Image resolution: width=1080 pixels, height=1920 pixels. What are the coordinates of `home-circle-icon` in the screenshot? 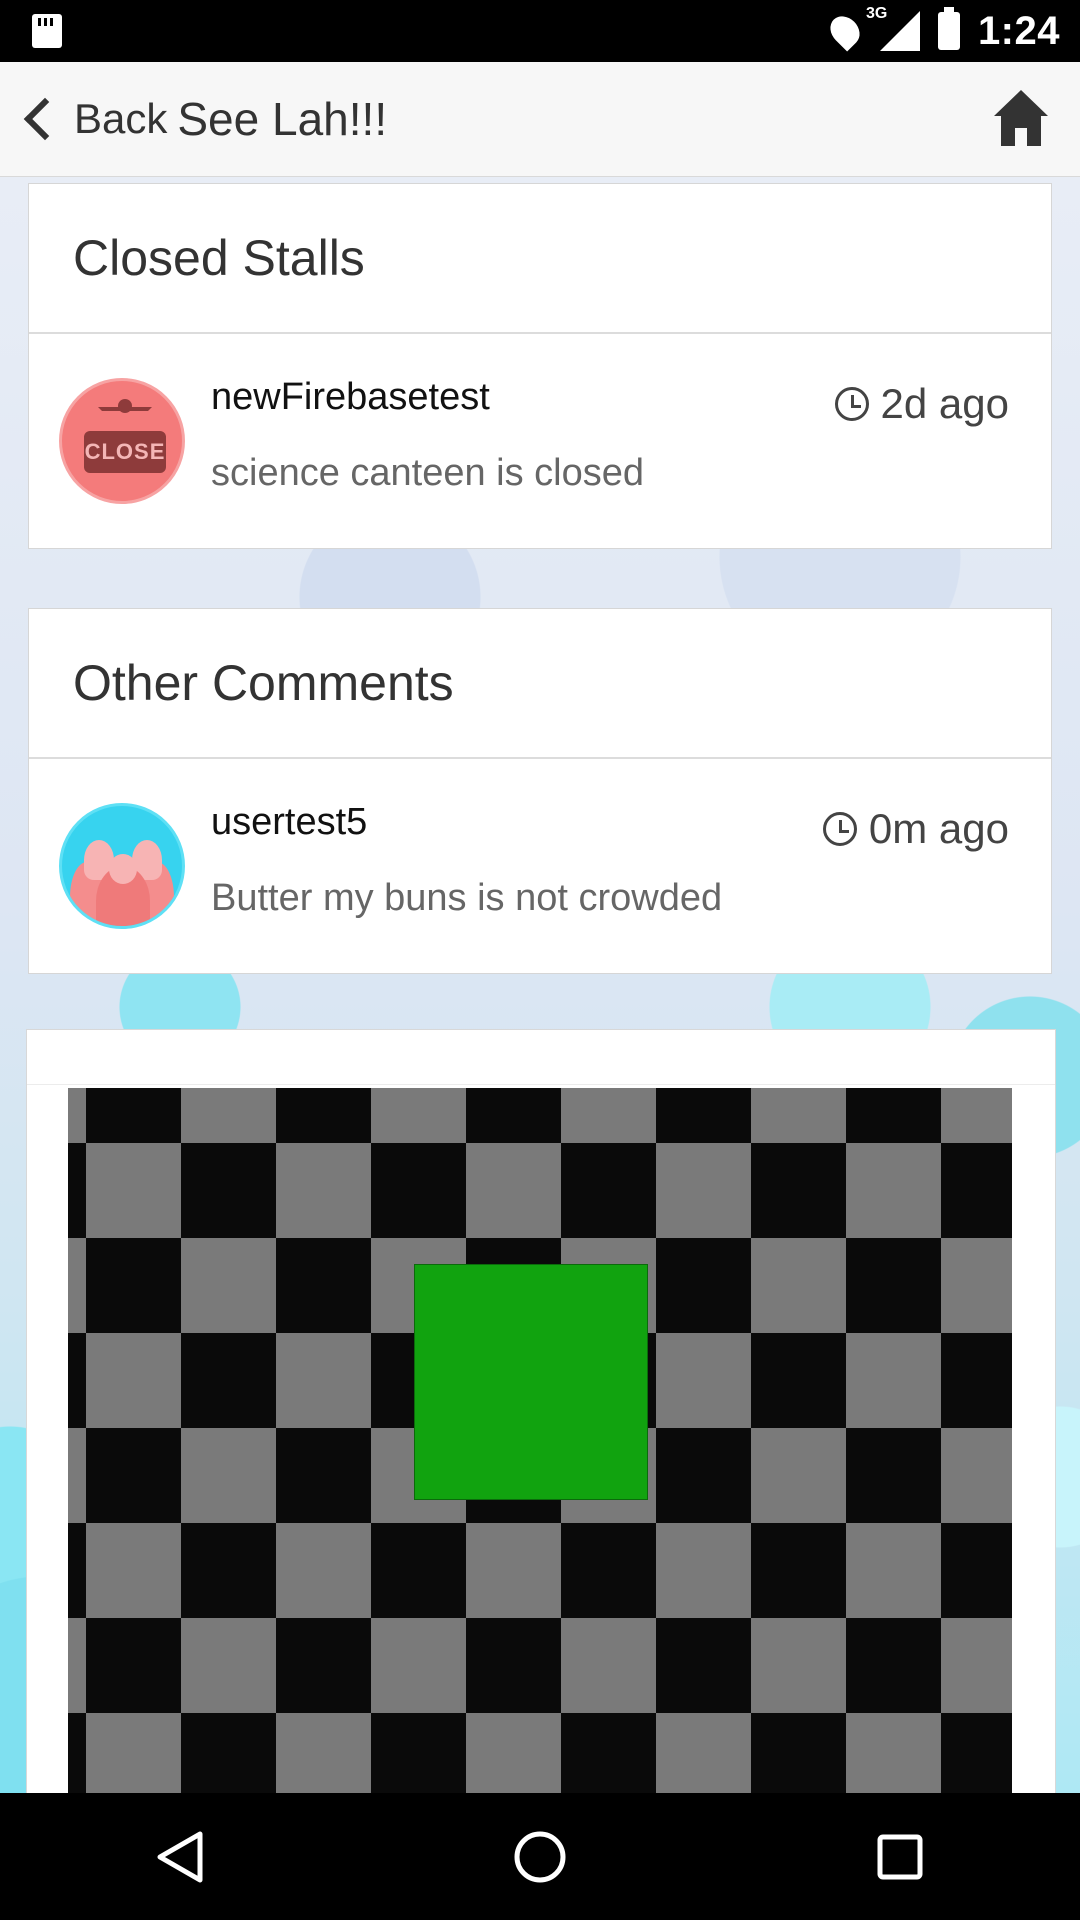 It's located at (540, 1857).